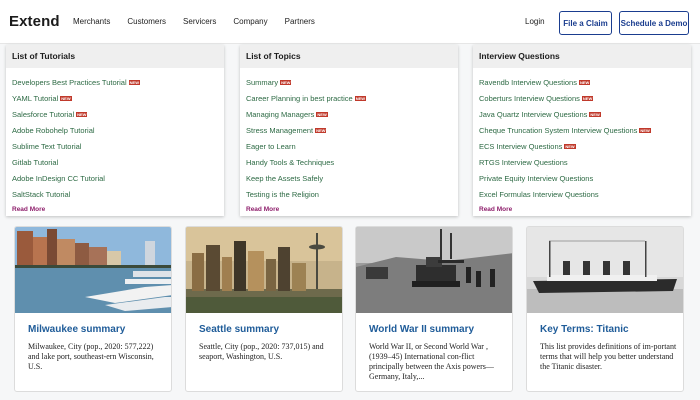 This screenshot has width=700, height=400. I want to click on list-item-label: Salesforce Tutorial, so click(43, 114).